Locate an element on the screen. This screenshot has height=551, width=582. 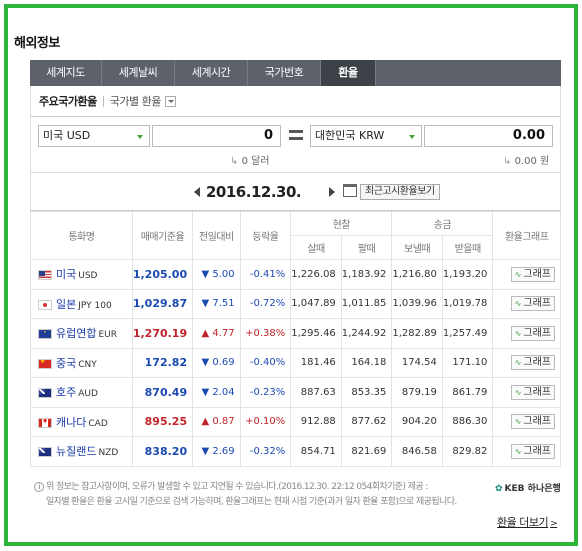
currency-cell: 캐나다CAD is located at coordinates (81, 422).